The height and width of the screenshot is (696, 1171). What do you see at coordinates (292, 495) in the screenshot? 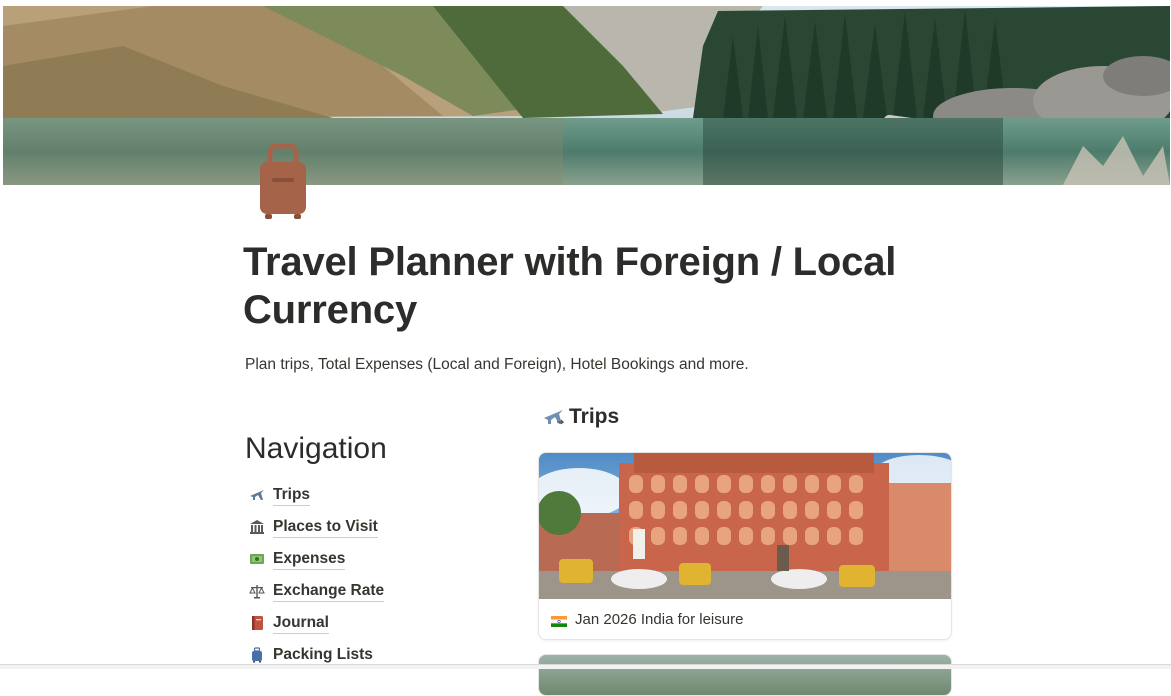
I see `nav-item-label: Trips` at bounding box center [292, 495].